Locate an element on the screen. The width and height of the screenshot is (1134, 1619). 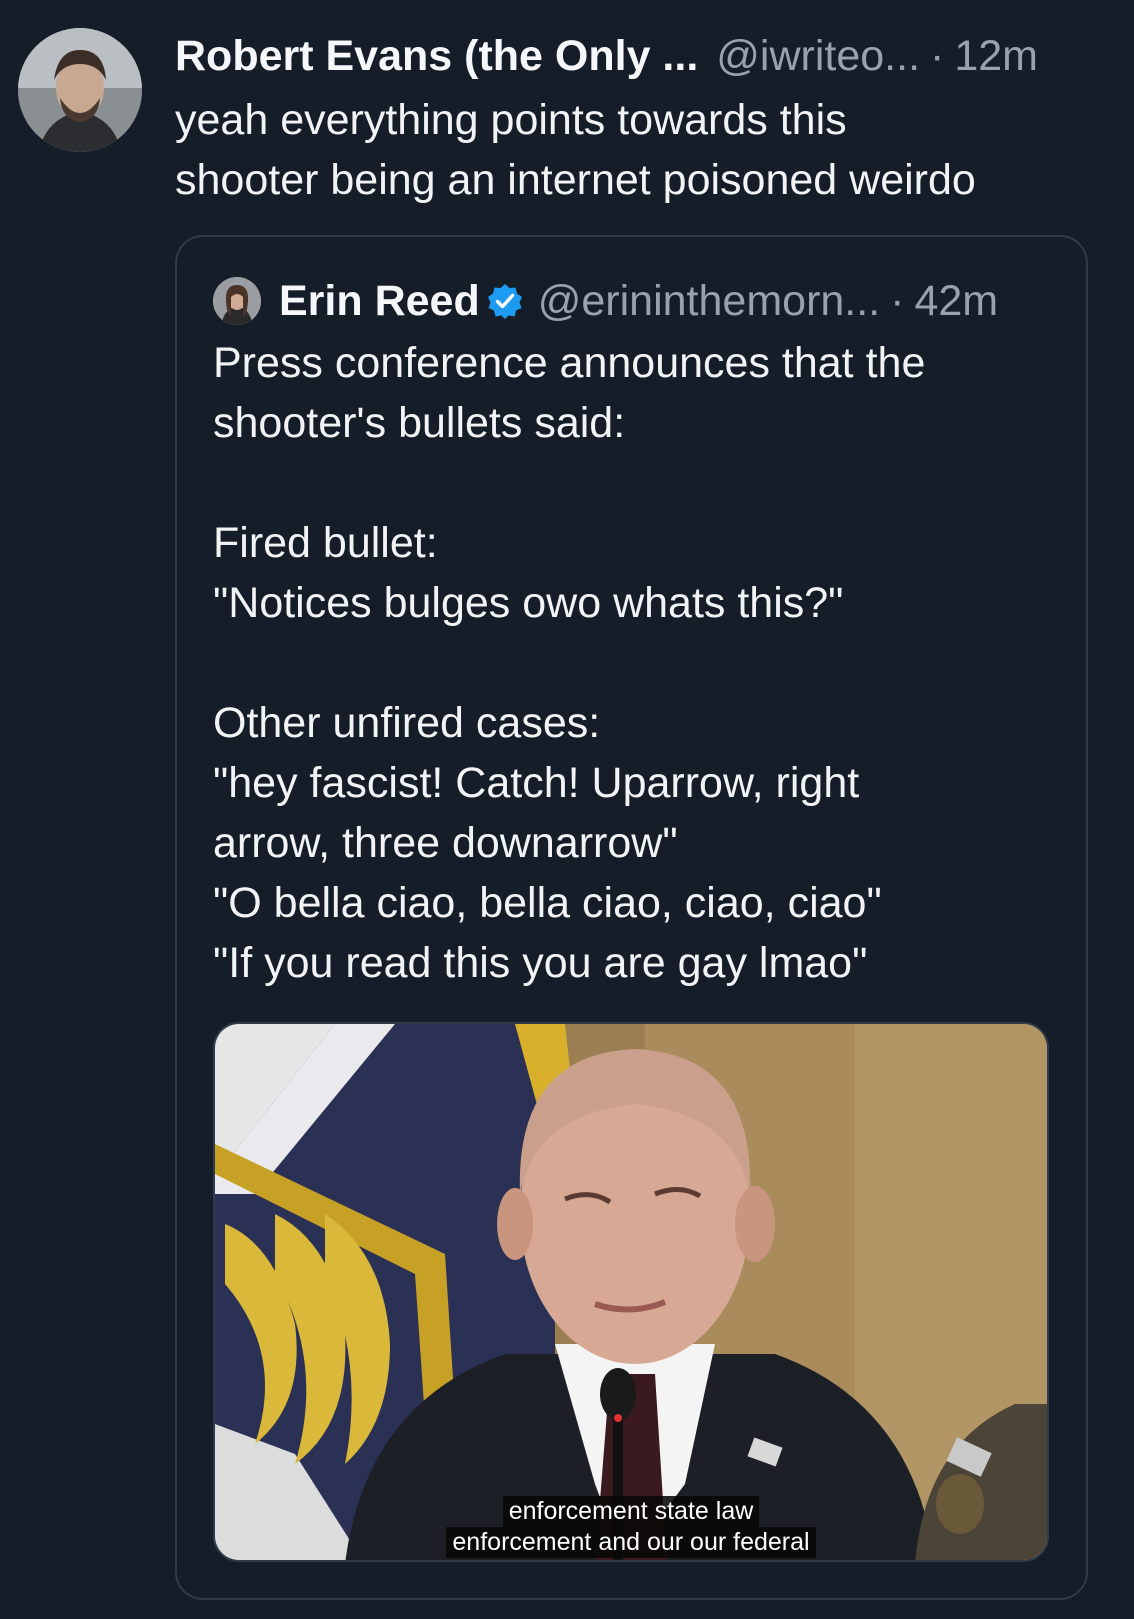
verified-badge-icon is located at coordinates (505, 301).